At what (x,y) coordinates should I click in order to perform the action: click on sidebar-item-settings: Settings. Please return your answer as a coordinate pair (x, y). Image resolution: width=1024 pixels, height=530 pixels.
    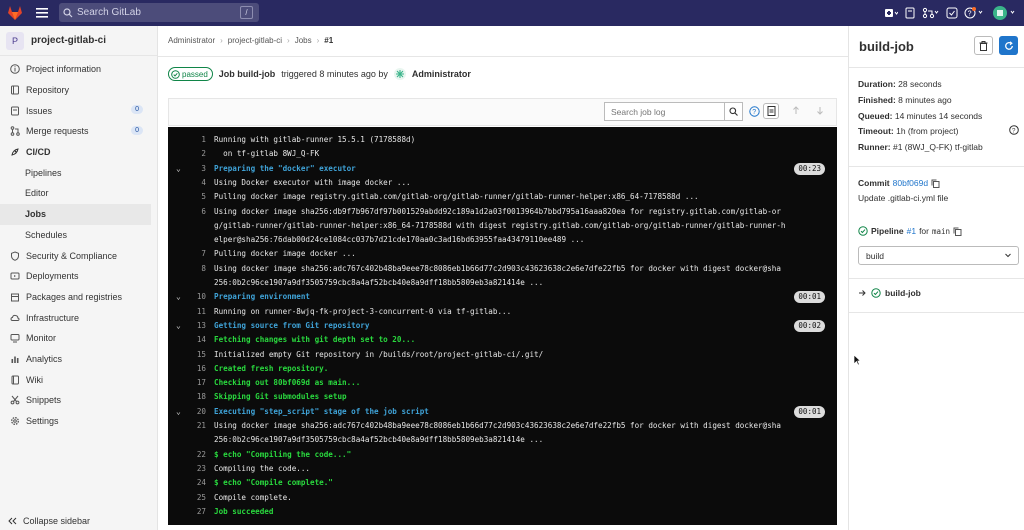
    Looking at the image, I should click on (78, 421).